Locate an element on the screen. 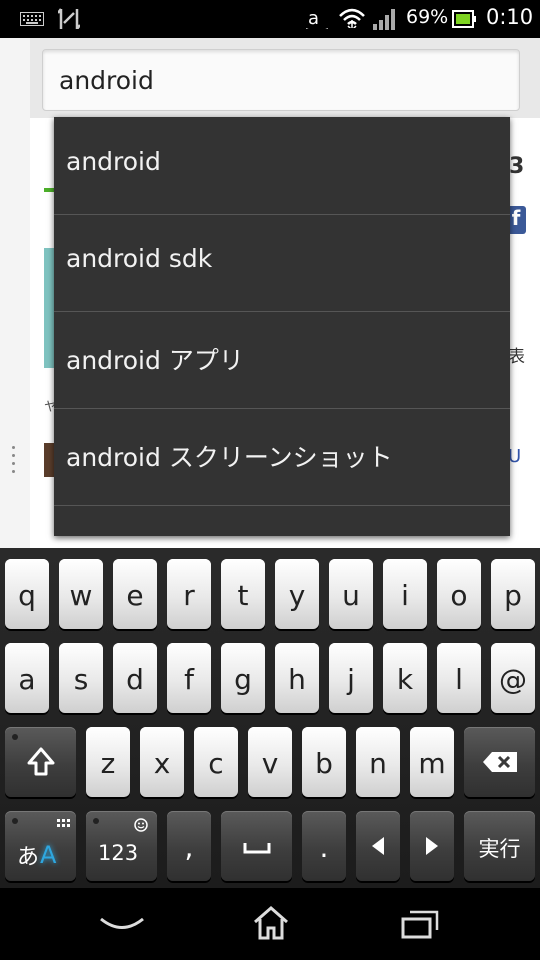 This screenshot has width=540, height=960. suggestion-item: android sdk is located at coordinates (282, 263).